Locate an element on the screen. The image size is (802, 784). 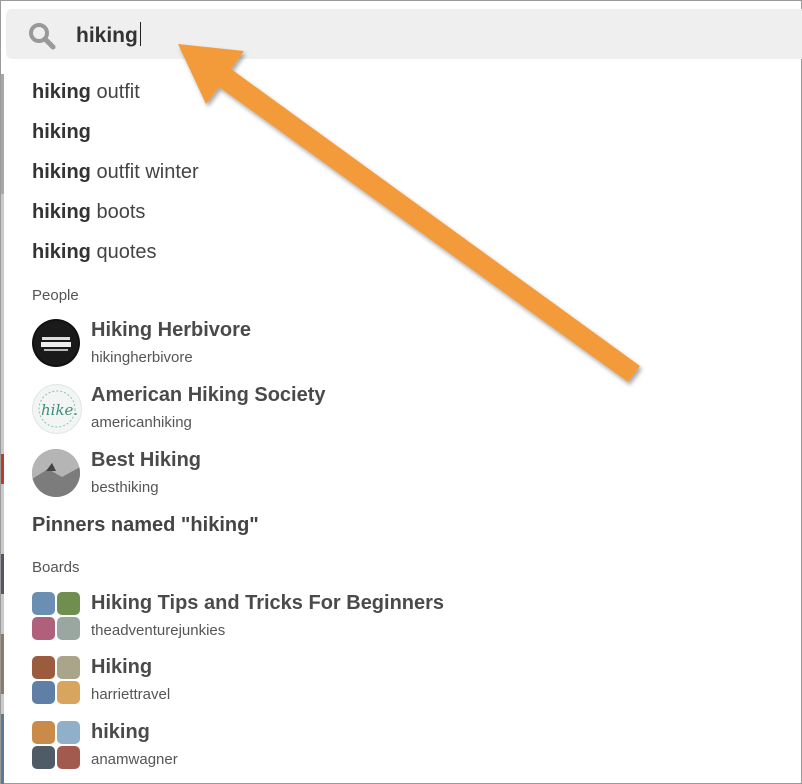
person-name: Hiking Herbivore is located at coordinates (171, 330).